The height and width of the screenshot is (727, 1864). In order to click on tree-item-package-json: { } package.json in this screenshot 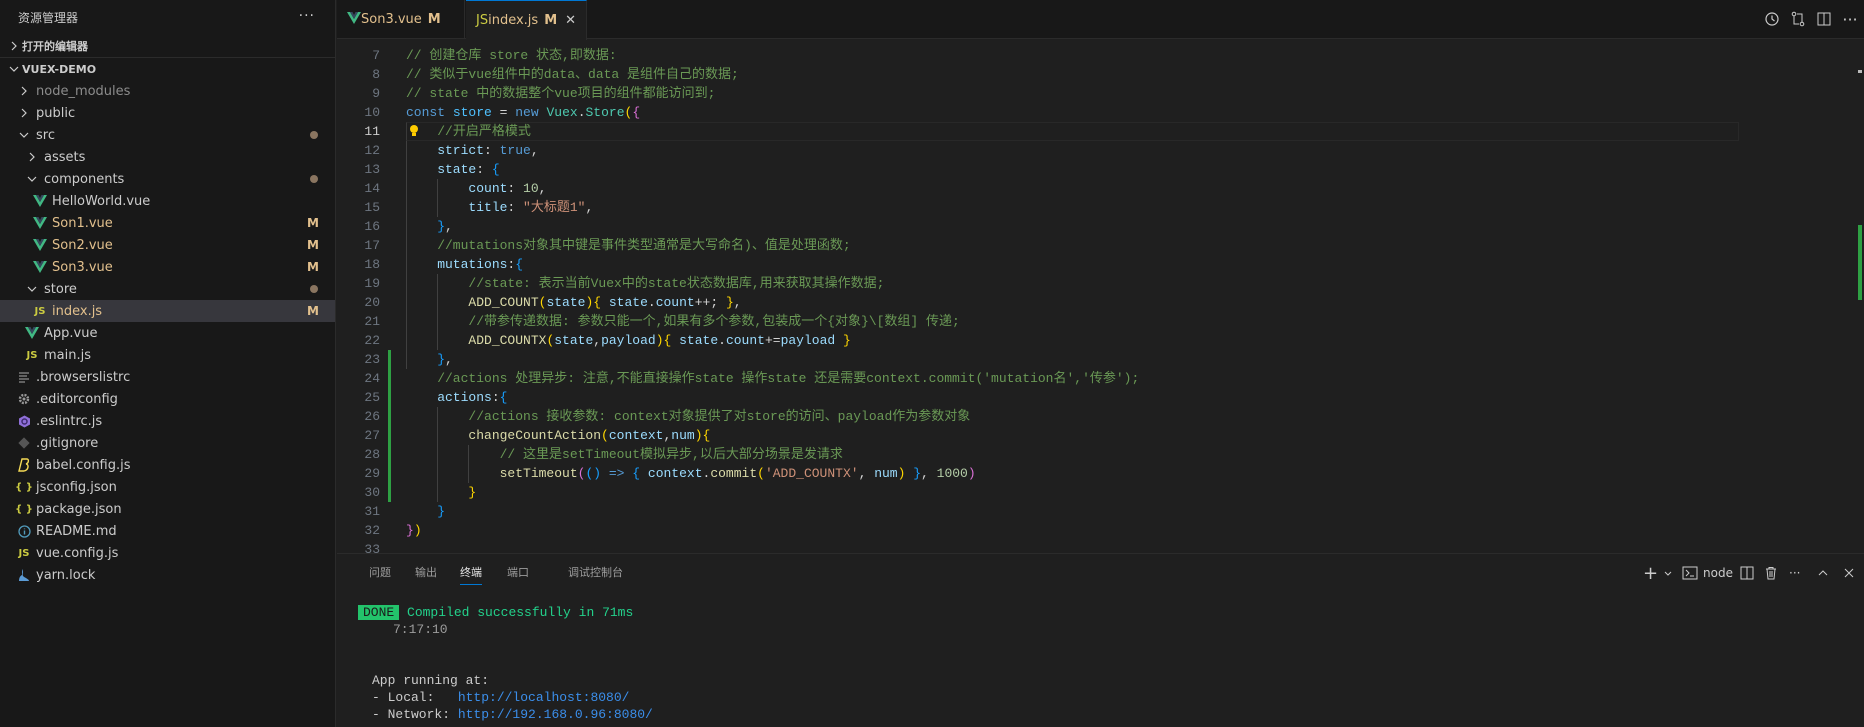, I will do `click(167, 509)`.